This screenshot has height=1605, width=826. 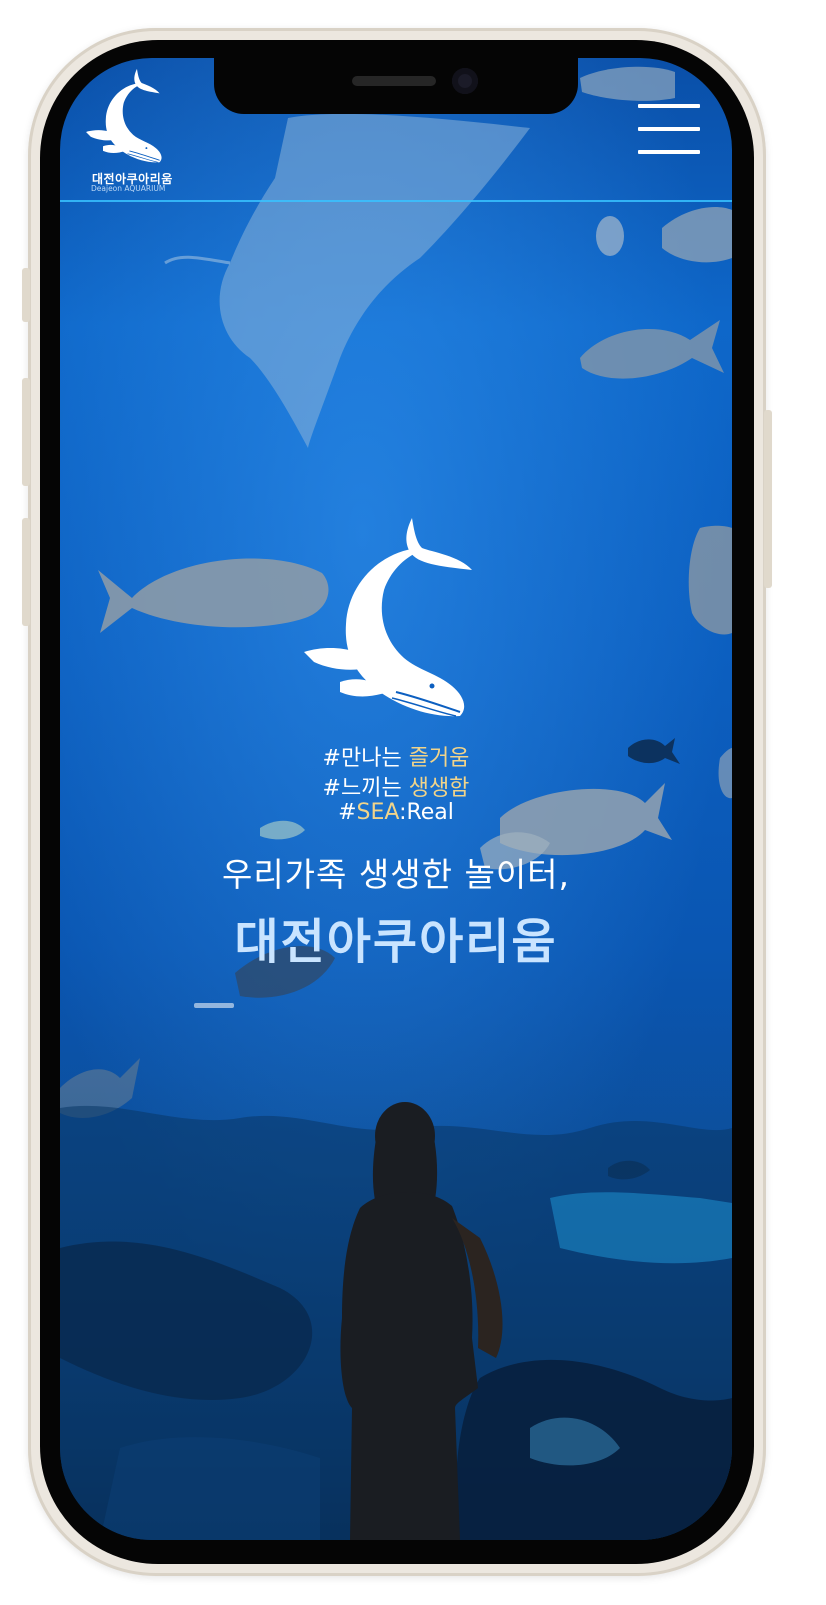 What do you see at coordinates (388, 617) in the screenshot?
I see `whale-emblem-icon` at bounding box center [388, 617].